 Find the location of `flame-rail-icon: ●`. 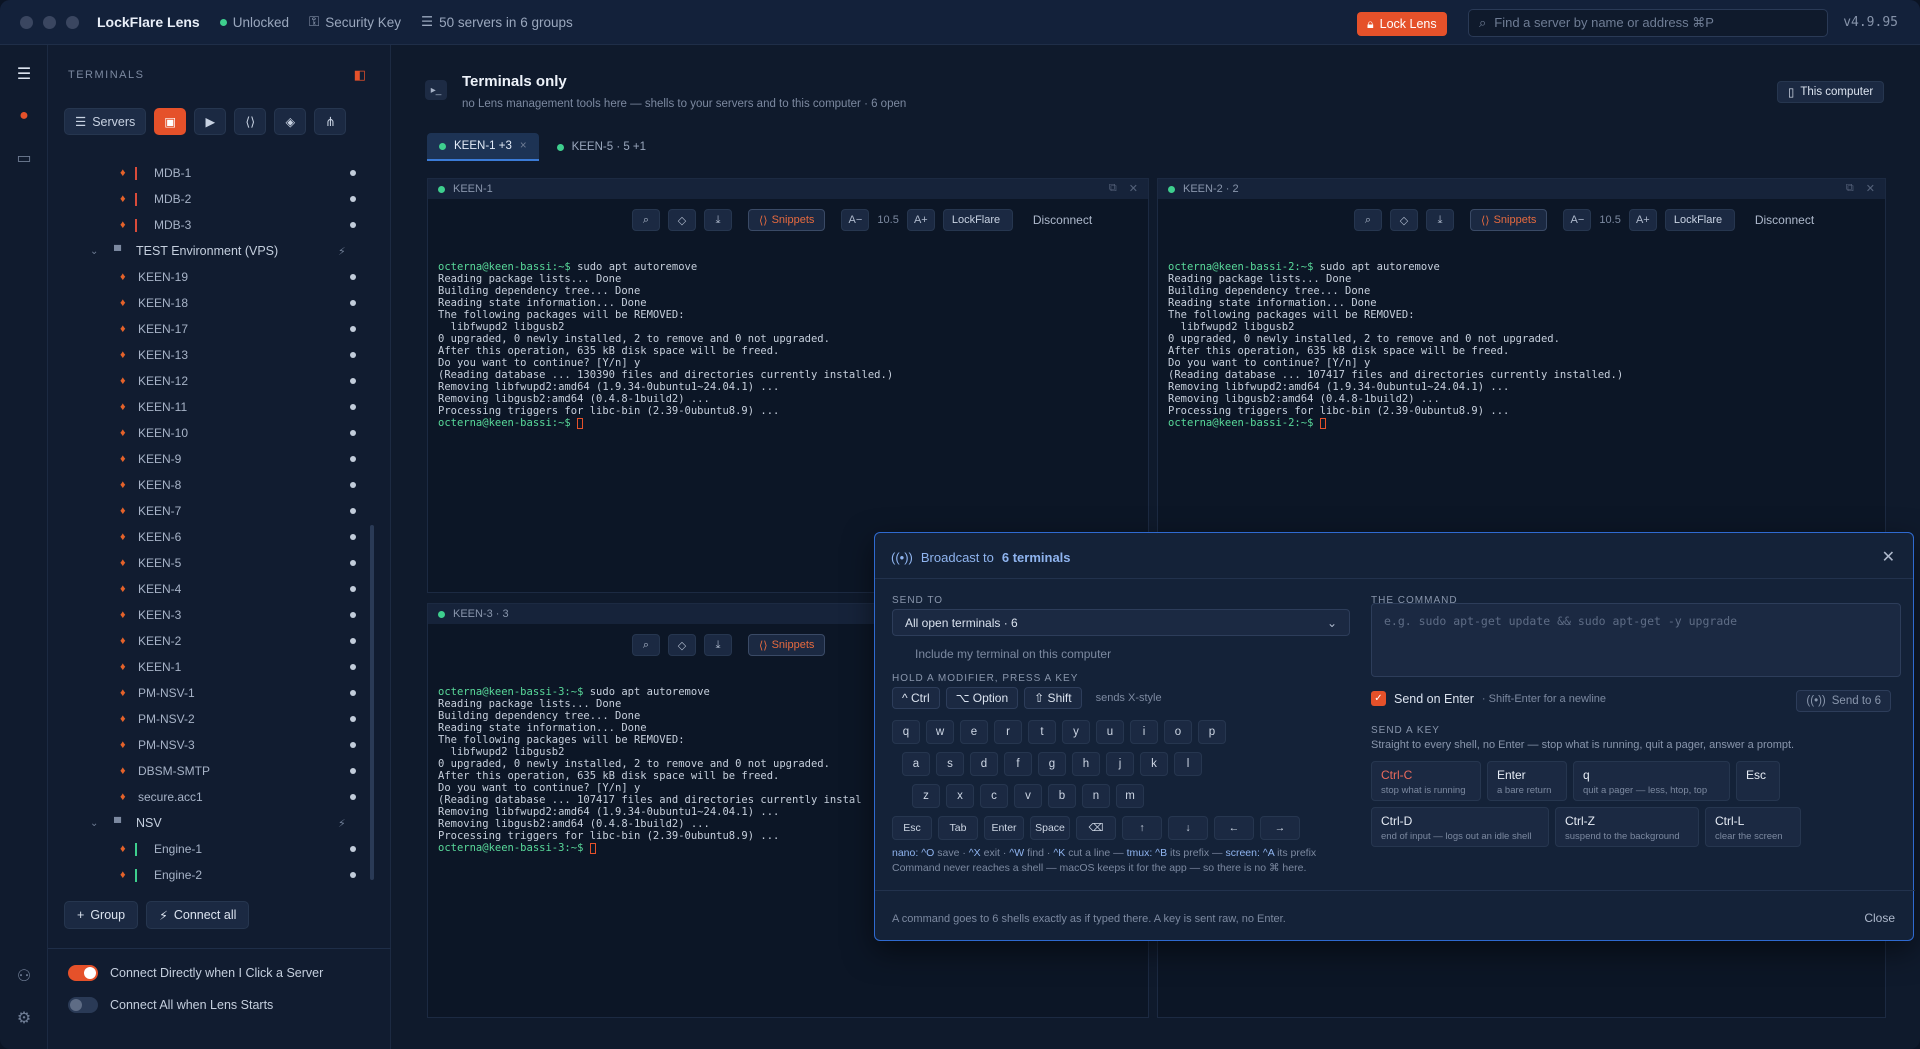

flame-rail-icon: ● is located at coordinates (24, 116).